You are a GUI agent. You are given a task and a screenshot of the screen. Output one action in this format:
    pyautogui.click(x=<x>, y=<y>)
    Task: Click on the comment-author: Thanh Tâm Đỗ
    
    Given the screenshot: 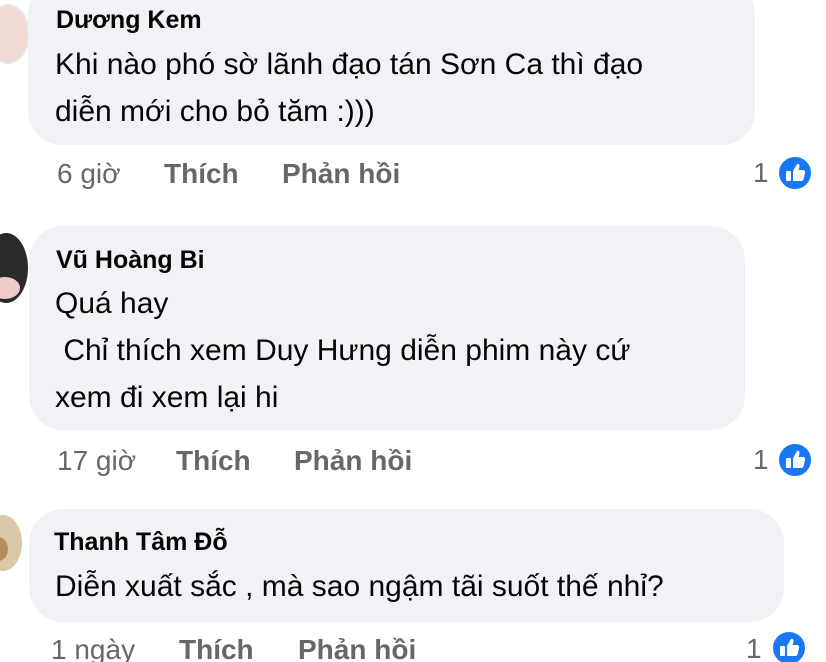 What is the action you would take?
    pyautogui.click(x=141, y=542)
    